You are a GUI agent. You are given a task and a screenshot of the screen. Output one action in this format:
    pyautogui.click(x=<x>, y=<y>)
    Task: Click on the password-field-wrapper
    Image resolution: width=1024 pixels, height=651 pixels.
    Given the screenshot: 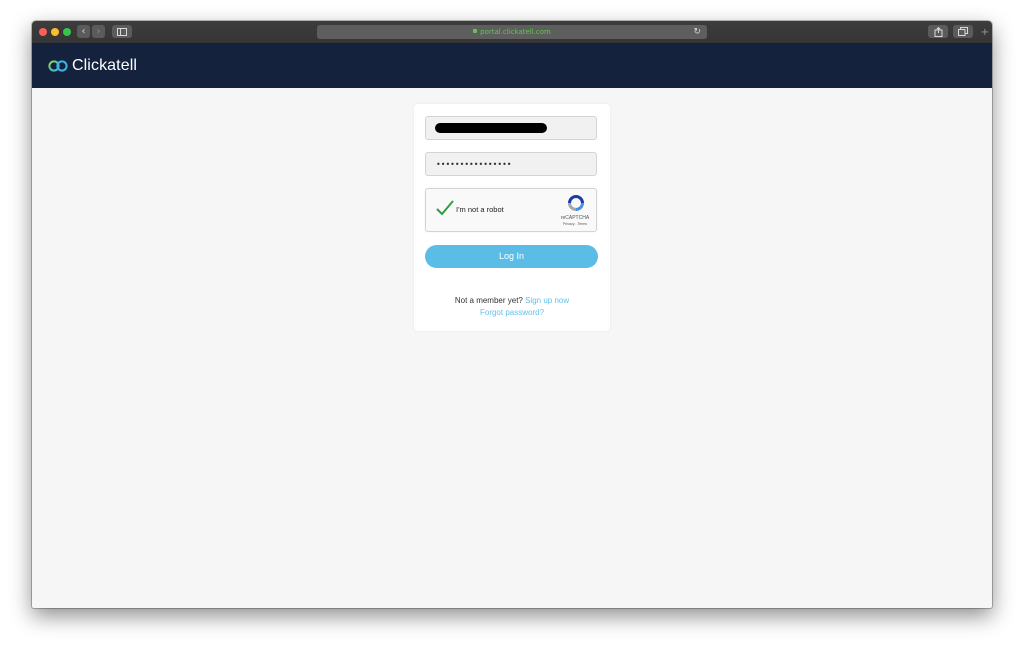 What is the action you would take?
    pyautogui.click(x=511, y=164)
    